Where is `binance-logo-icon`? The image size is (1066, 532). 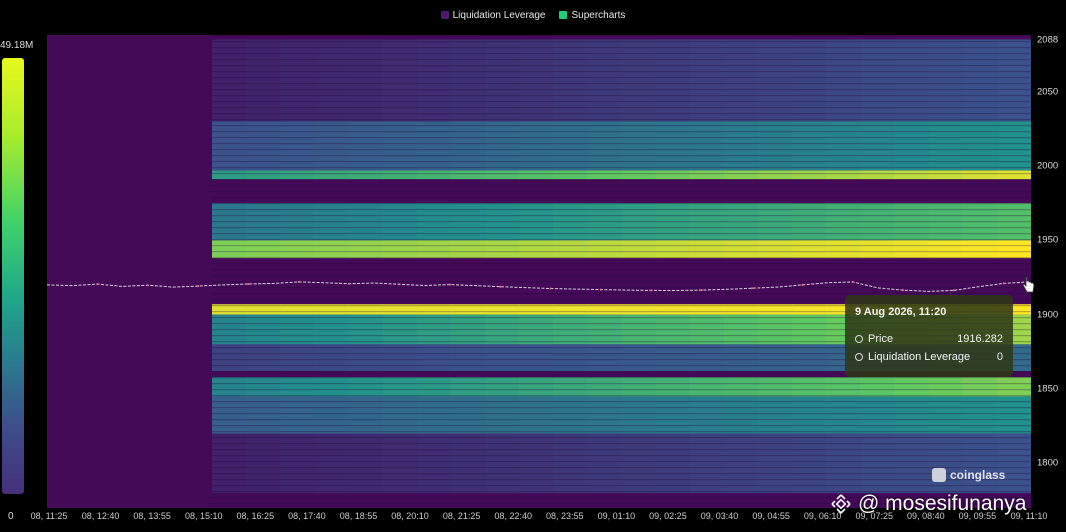 binance-logo-icon is located at coordinates (841, 504).